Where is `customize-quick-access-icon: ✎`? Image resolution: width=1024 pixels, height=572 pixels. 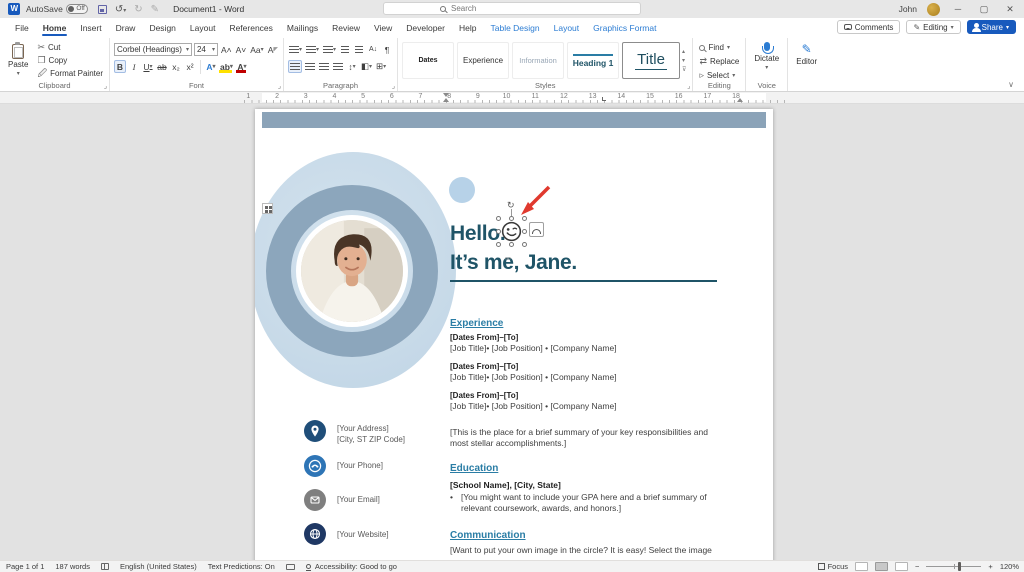
customize-quick-access-icon: ✎ is located at coordinates (155, 9).